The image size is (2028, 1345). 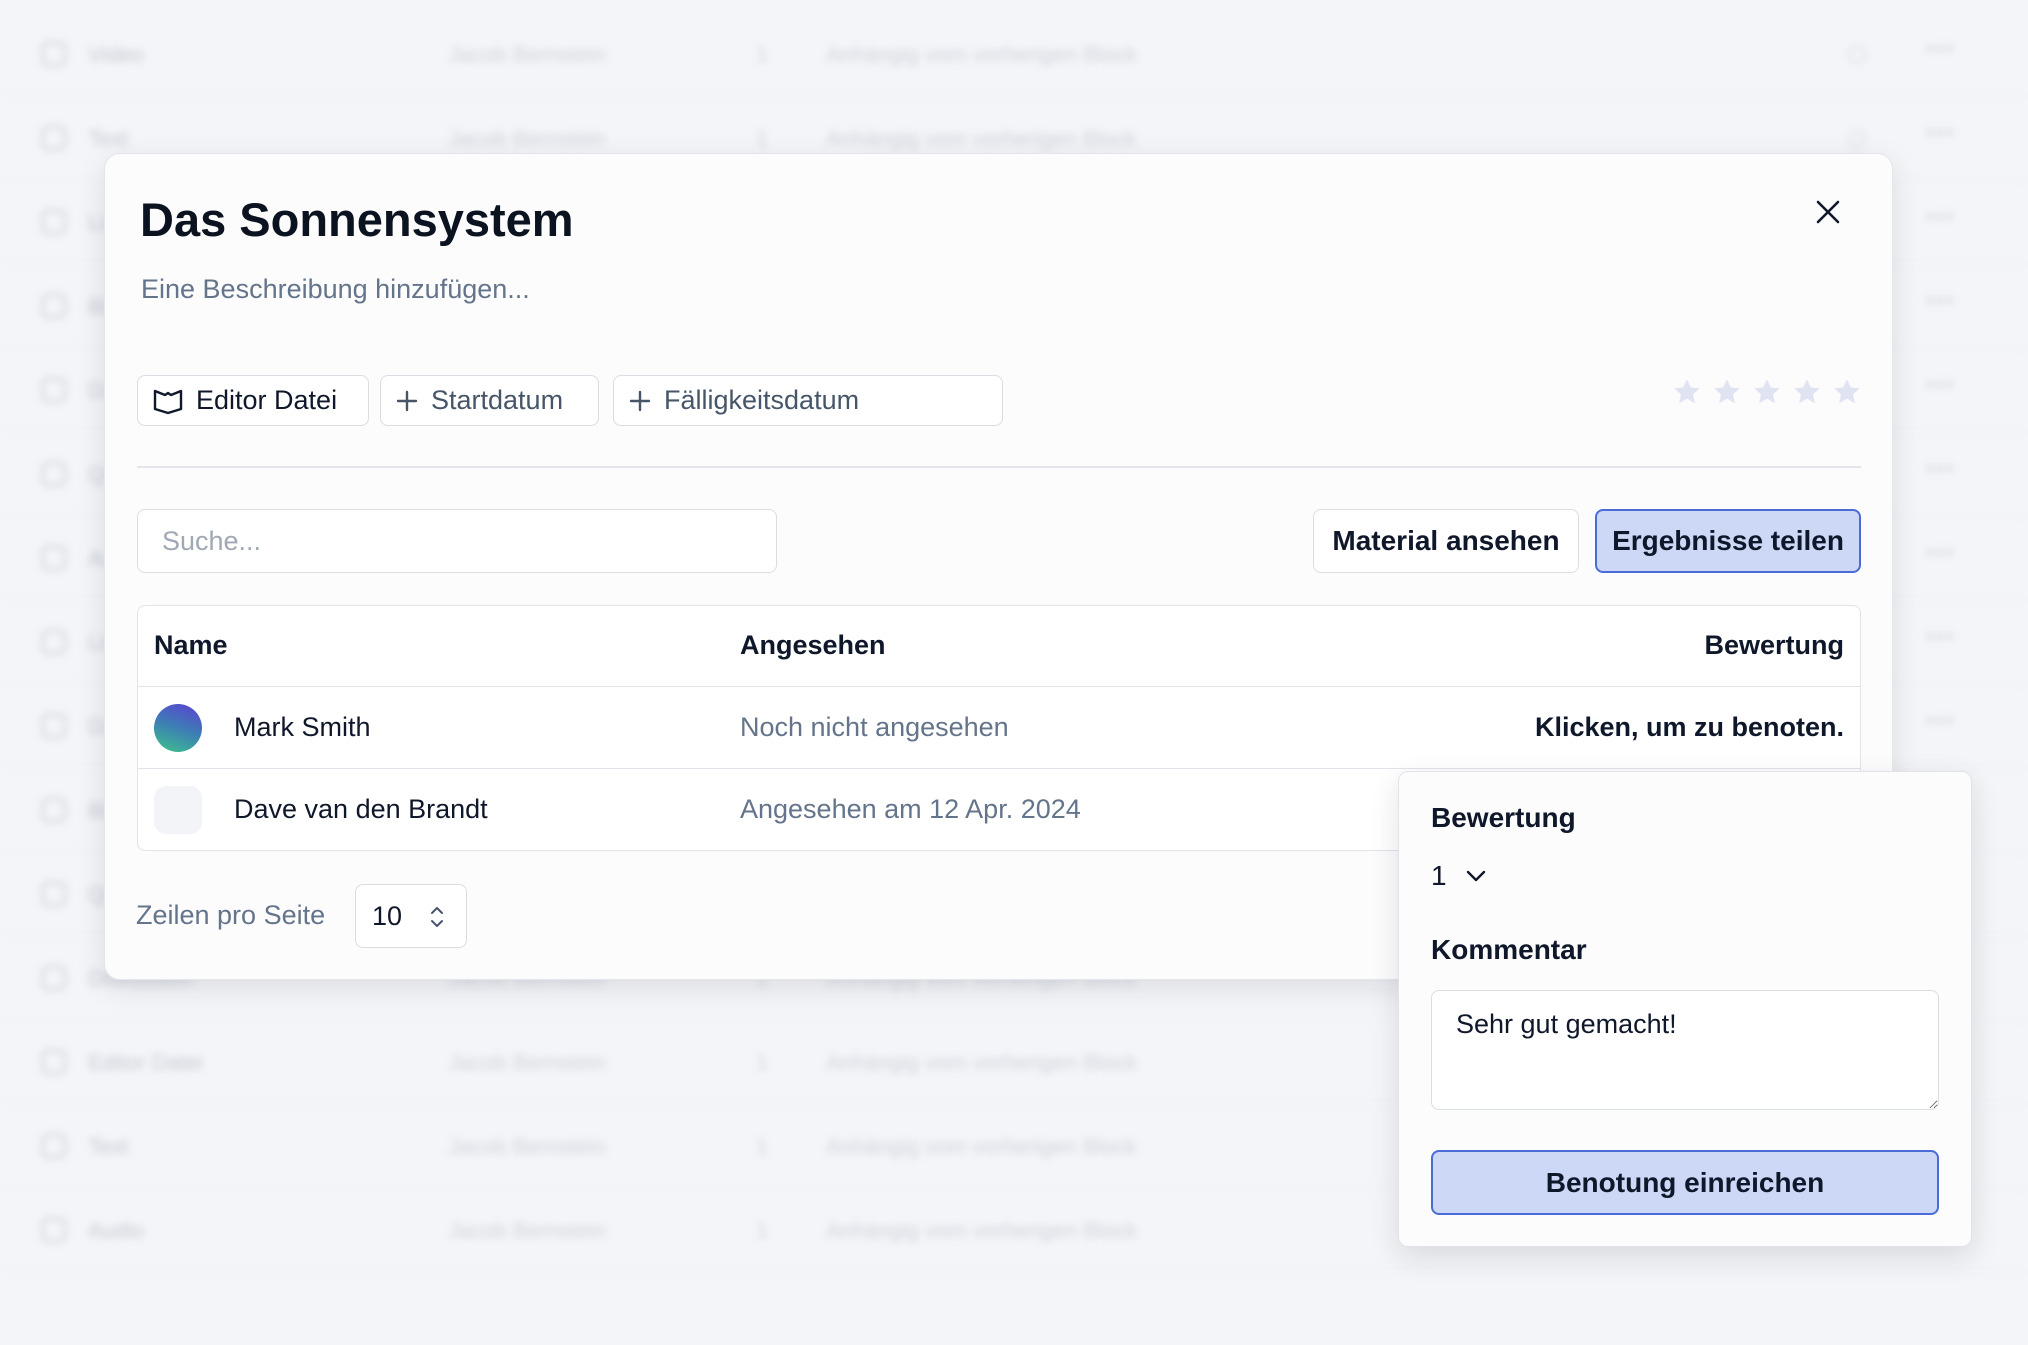 I want to click on close-icon, so click(x=1828, y=212).